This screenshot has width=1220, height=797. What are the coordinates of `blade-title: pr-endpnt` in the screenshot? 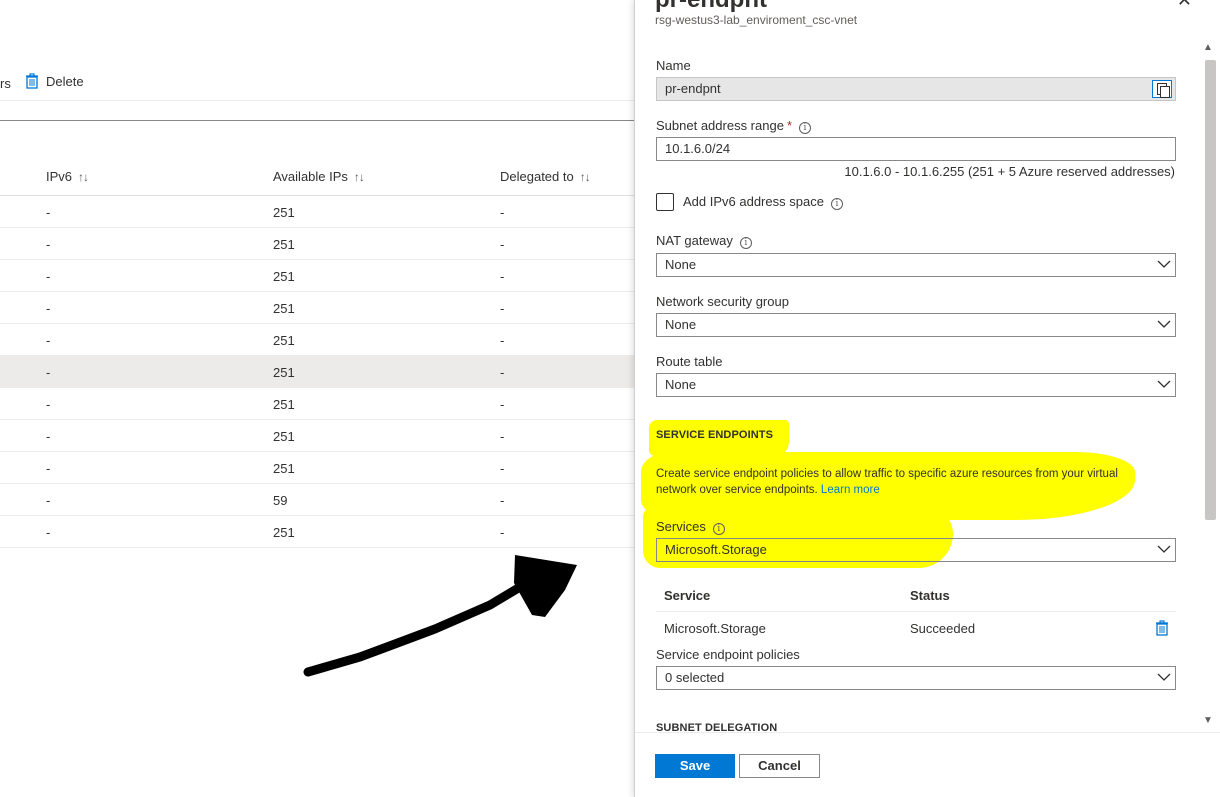 It's located at (711, 7).